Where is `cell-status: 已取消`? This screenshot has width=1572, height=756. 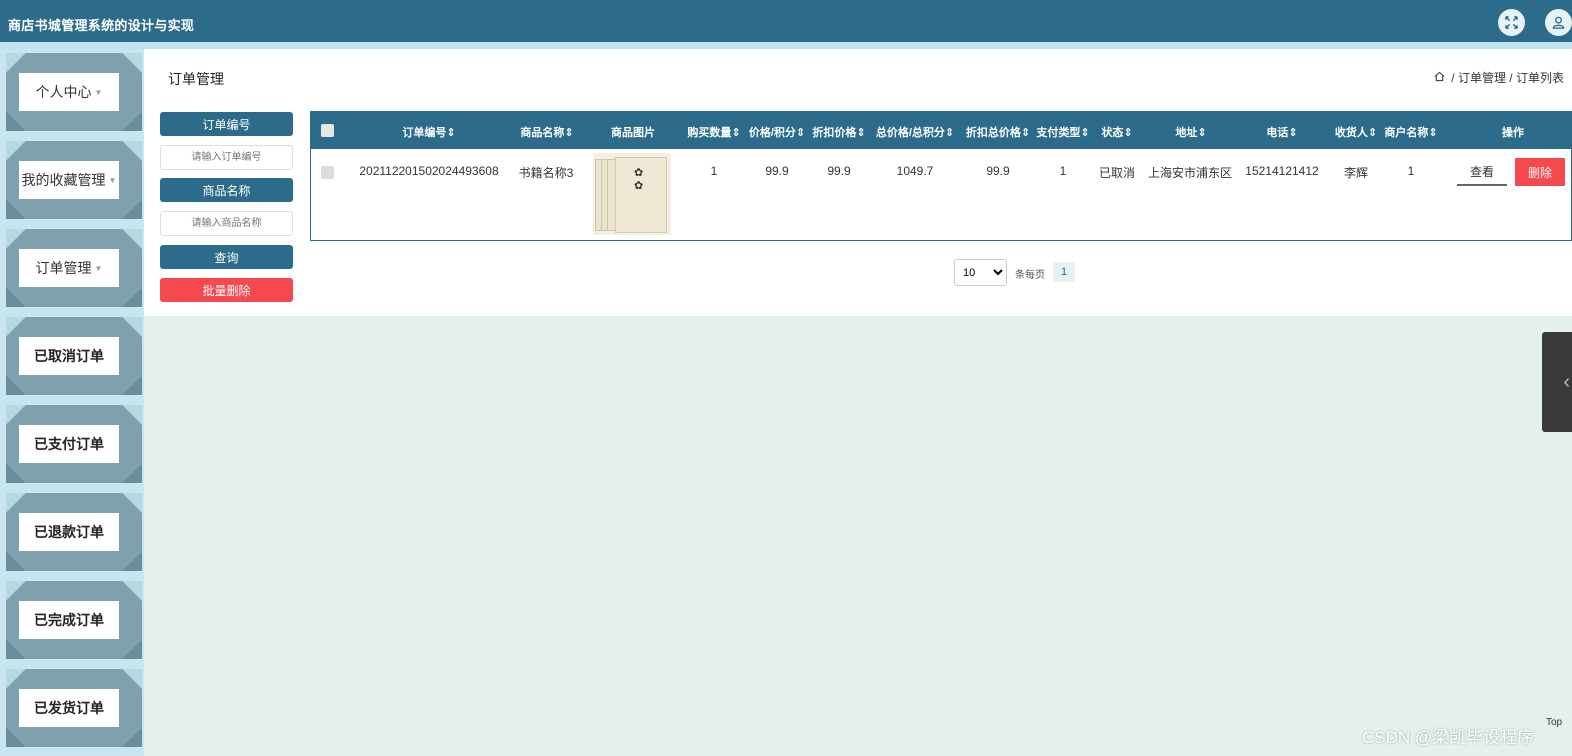 cell-status: 已取消 is located at coordinates (1116, 173).